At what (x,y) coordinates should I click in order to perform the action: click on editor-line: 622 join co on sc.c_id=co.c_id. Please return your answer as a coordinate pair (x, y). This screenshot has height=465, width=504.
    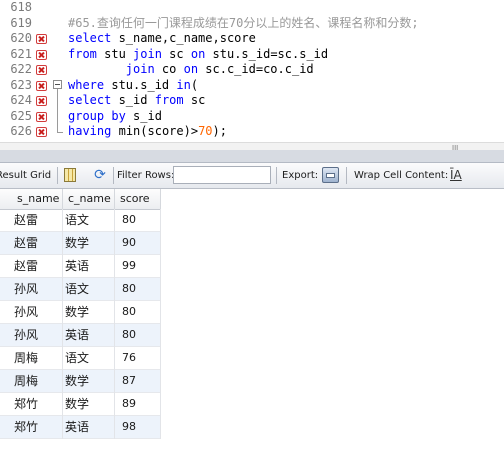
    Looking at the image, I should click on (252, 70).